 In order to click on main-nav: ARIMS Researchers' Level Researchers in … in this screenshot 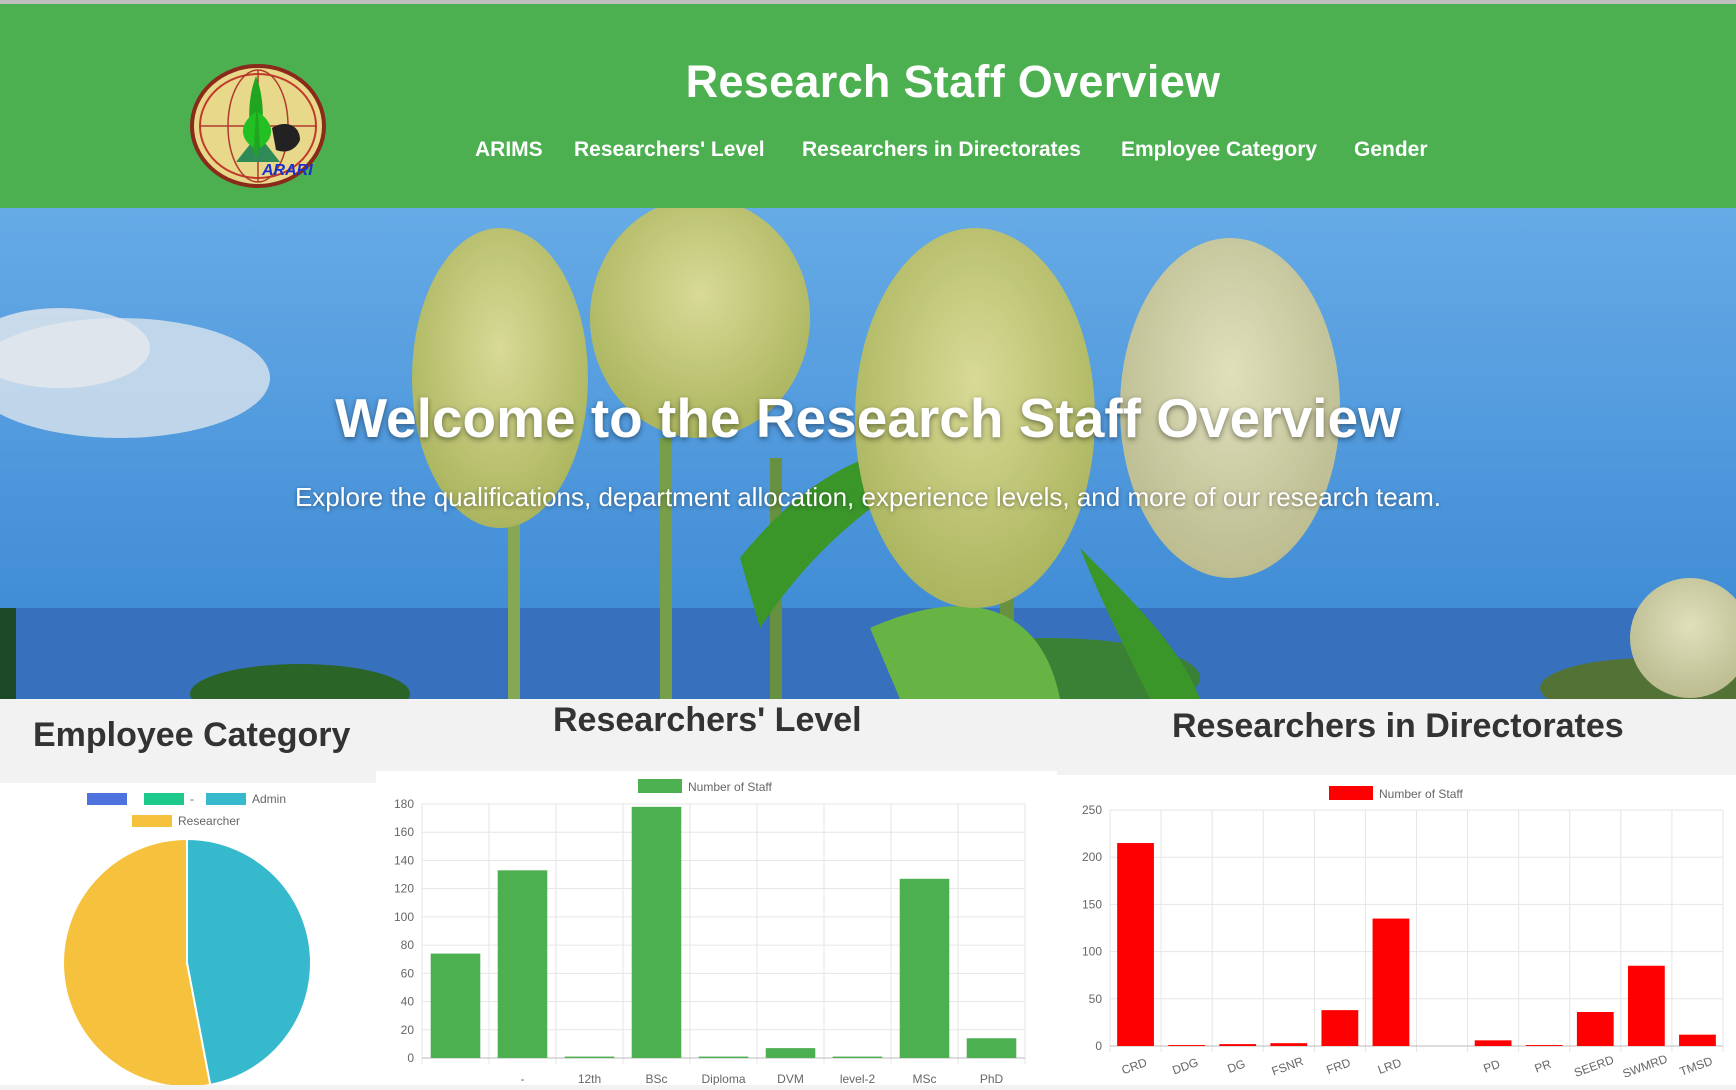, I will do `click(868, 153)`.